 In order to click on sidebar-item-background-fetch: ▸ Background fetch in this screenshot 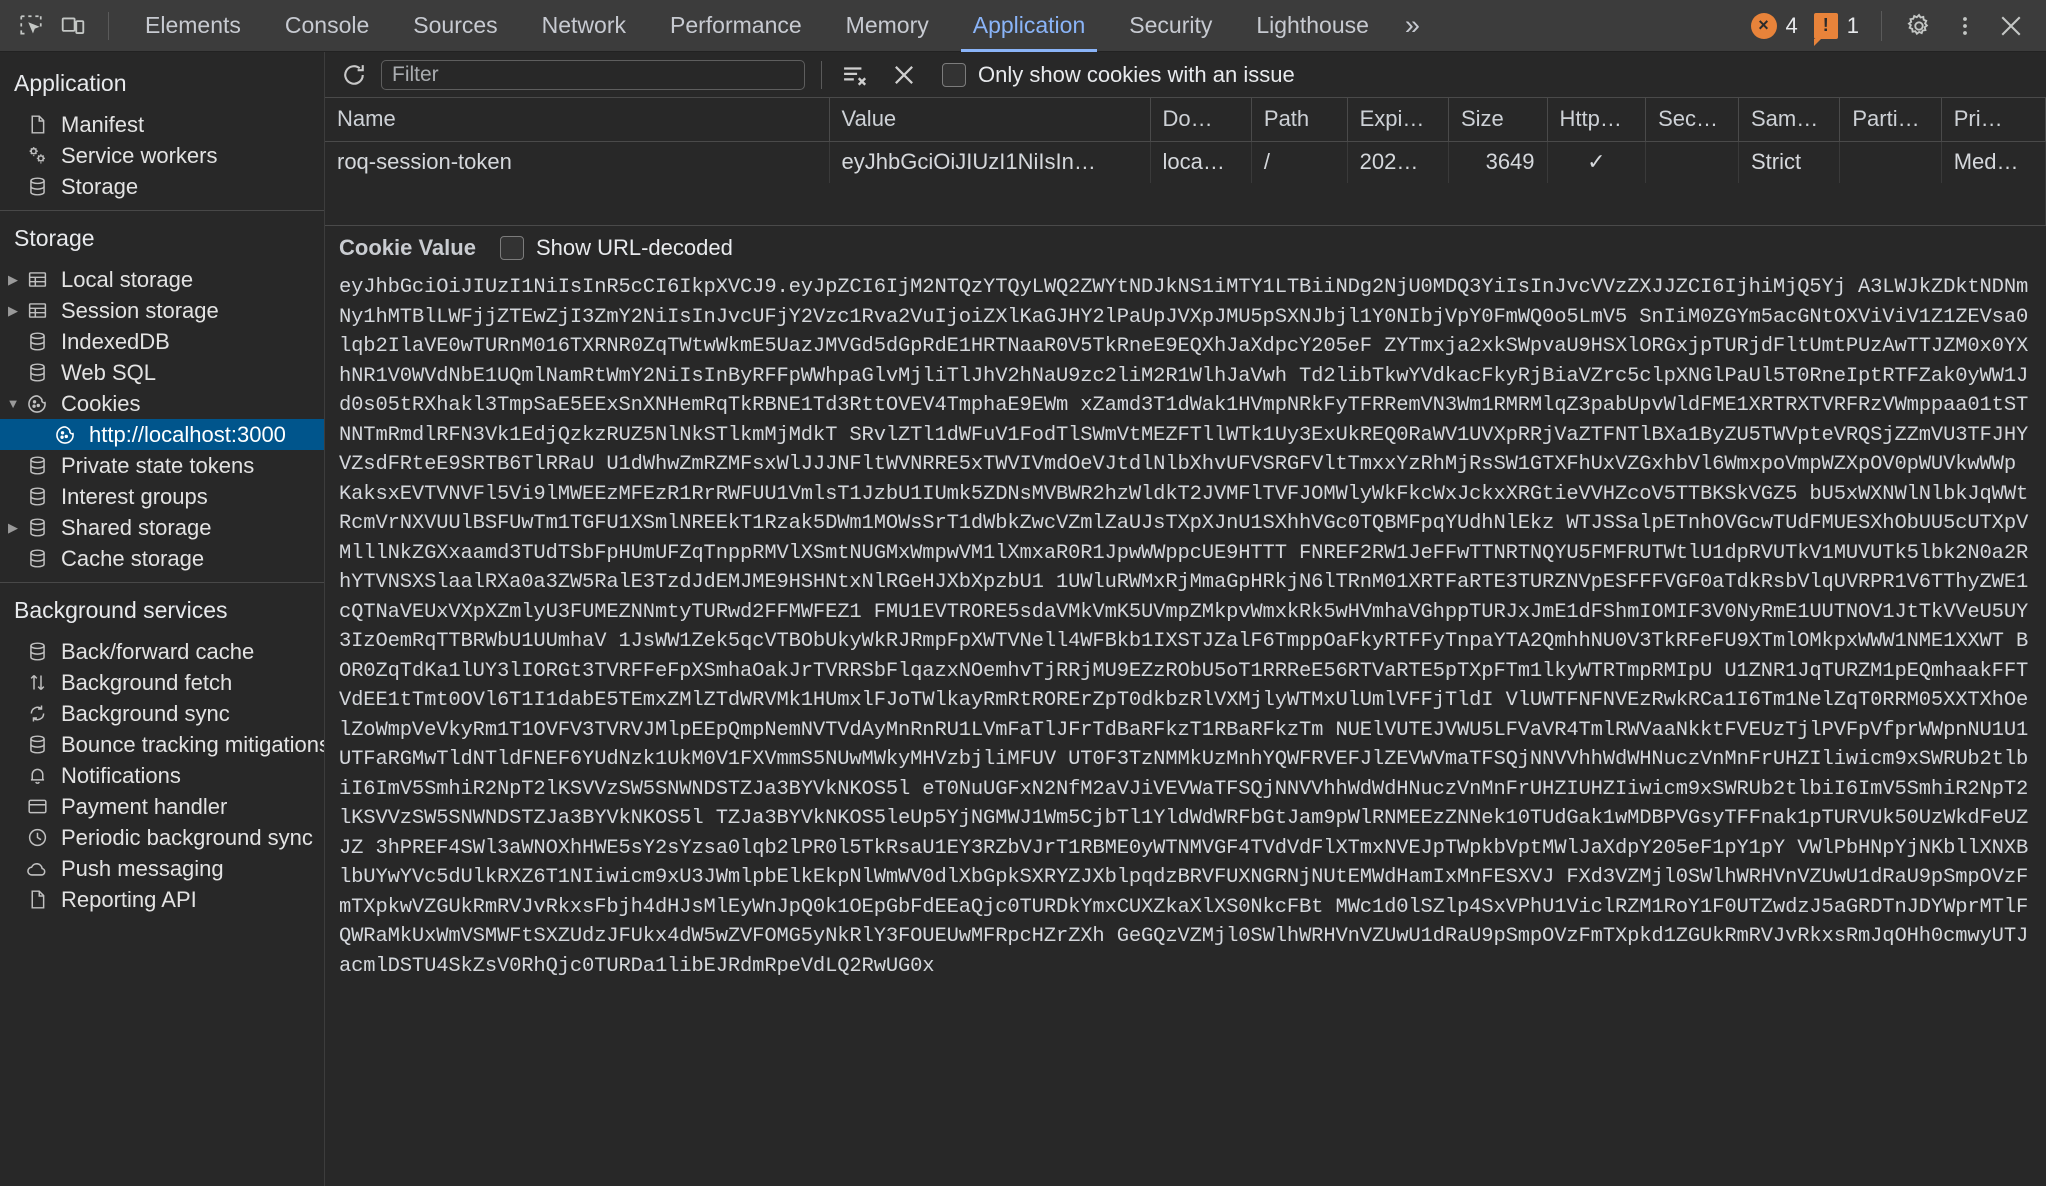, I will do `click(162, 682)`.